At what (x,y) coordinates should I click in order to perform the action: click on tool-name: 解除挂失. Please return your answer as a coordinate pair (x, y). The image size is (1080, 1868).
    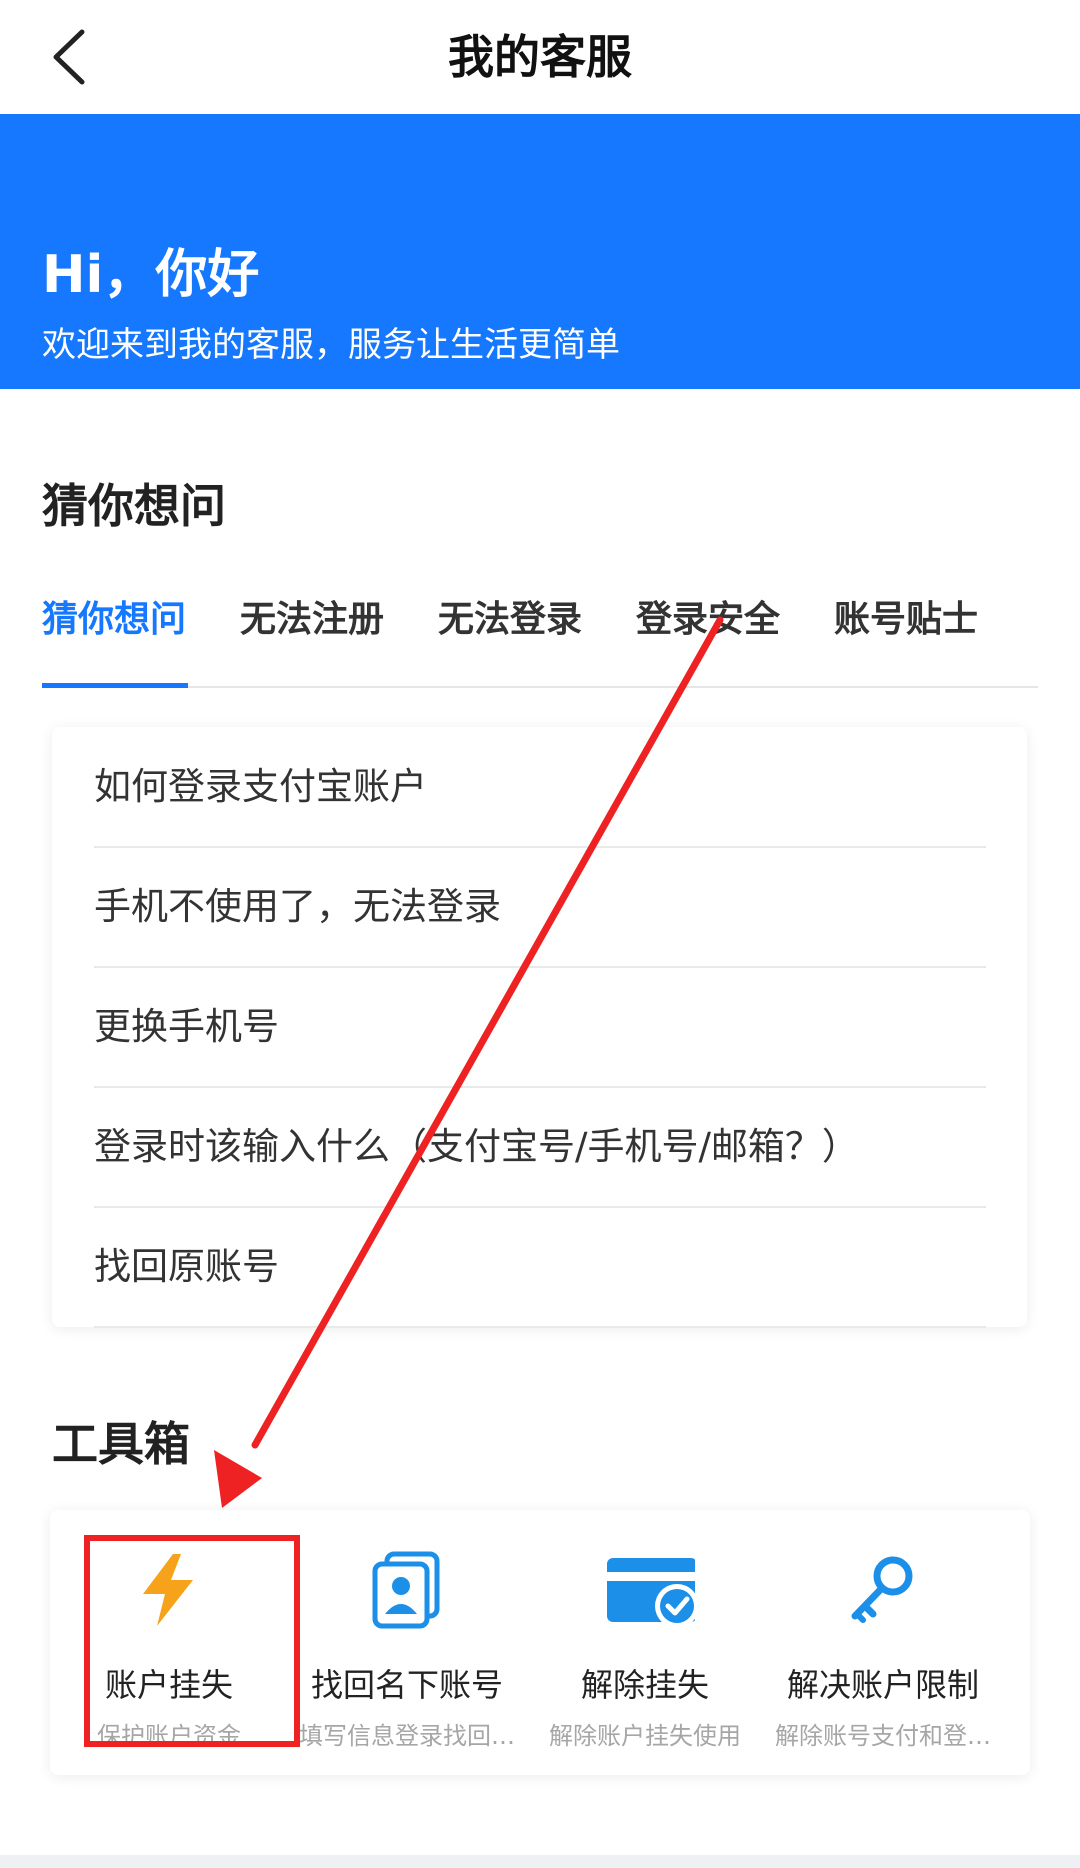
    Looking at the image, I should click on (644, 1685).